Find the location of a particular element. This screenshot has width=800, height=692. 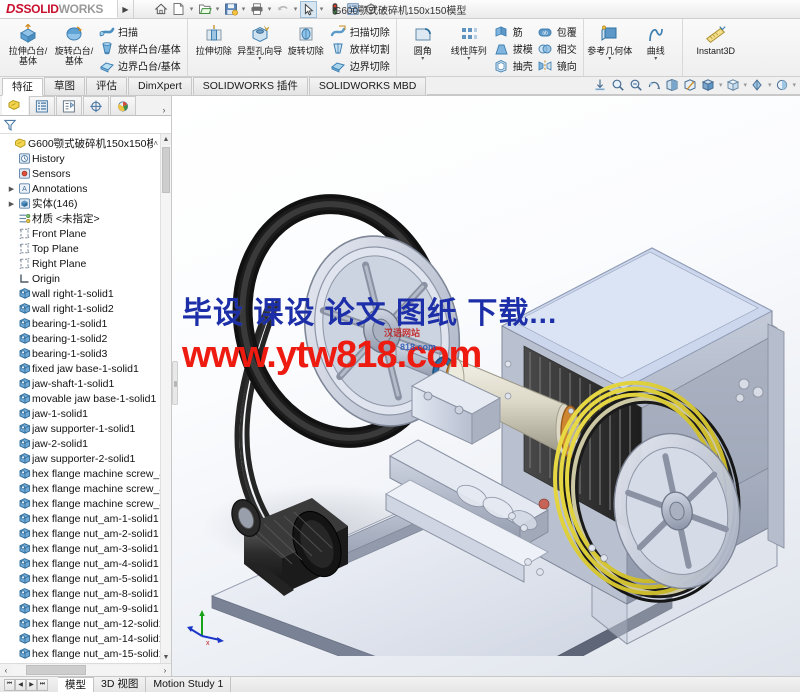

feature-tree-hscrollbar: ‹ › is located at coordinates (85, 669).